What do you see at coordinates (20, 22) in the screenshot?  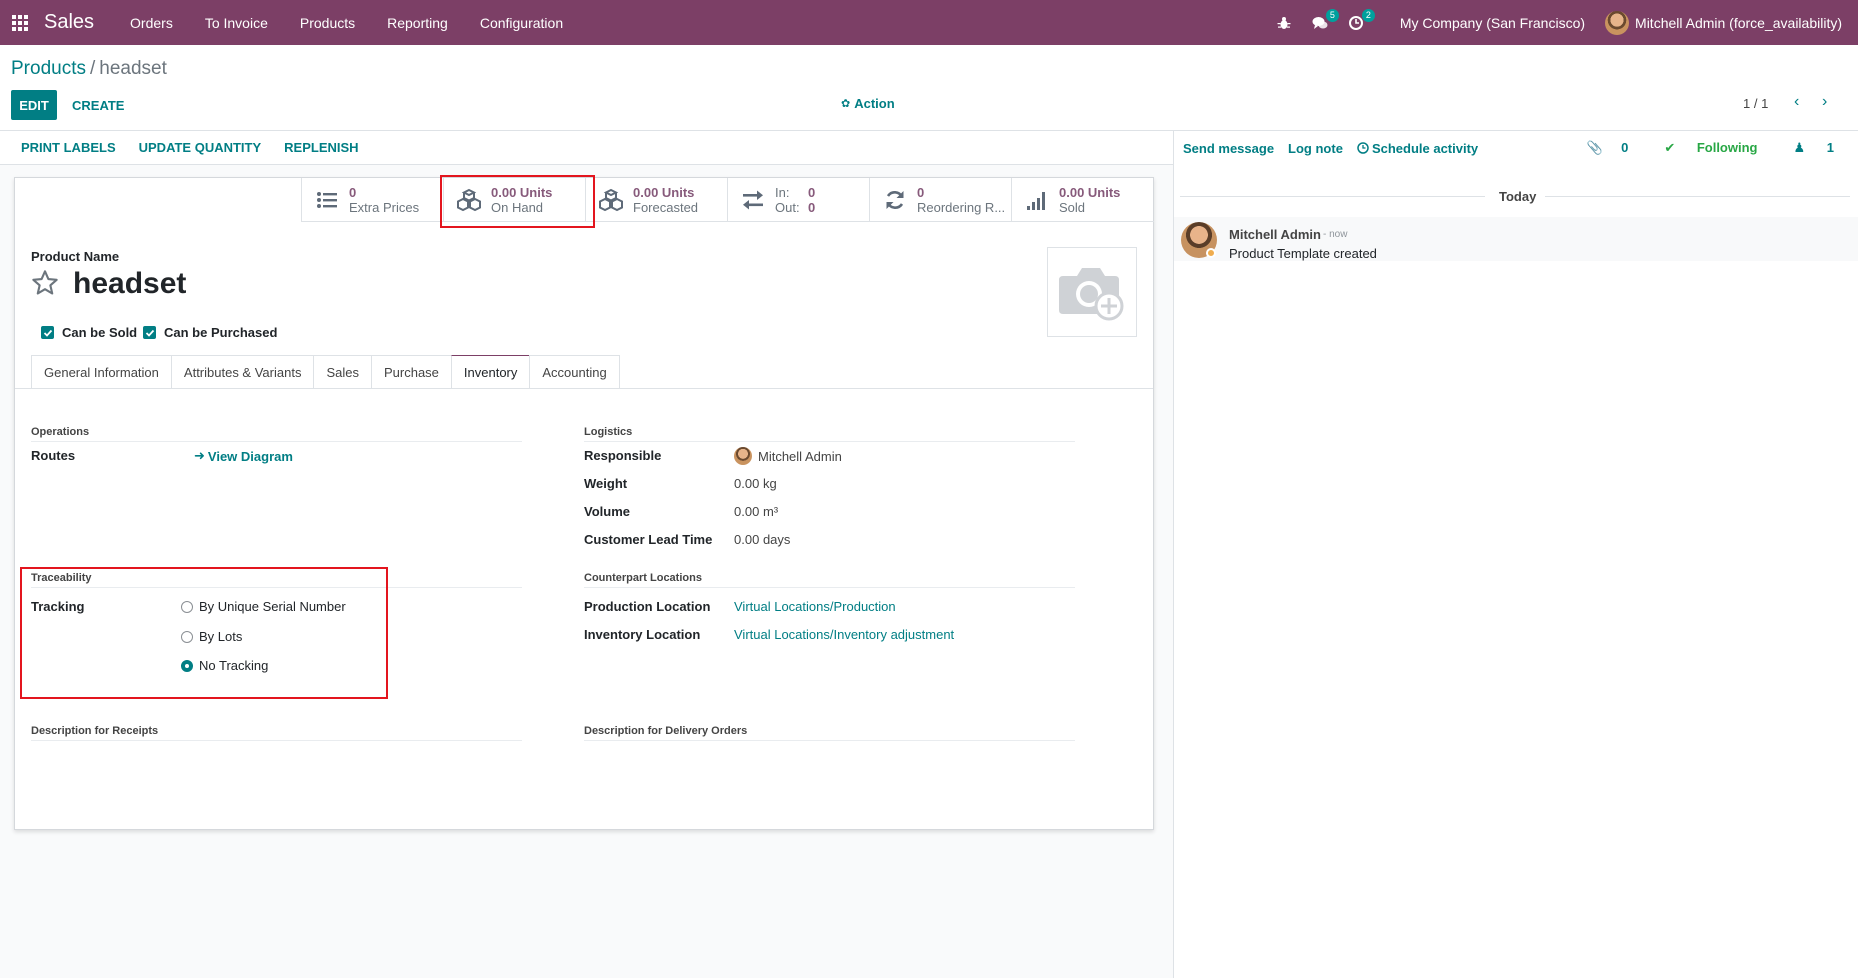 I see `app-switcher-icon` at bounding box center [20, 22].